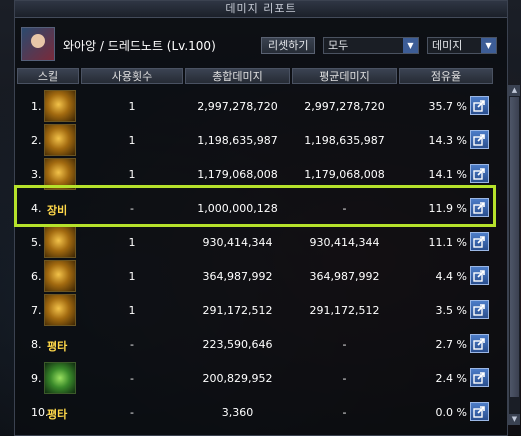 The image size is (521, 436). I want to click on damage-share: 0.0 %, so click(451, 412).